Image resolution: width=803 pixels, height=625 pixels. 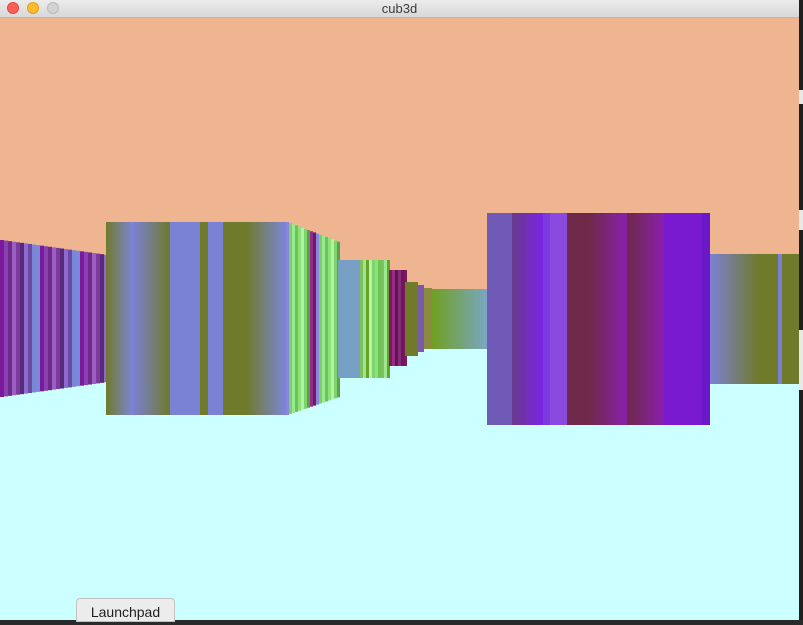 I want to click on desktop-edge, so click(x=801, y=310).